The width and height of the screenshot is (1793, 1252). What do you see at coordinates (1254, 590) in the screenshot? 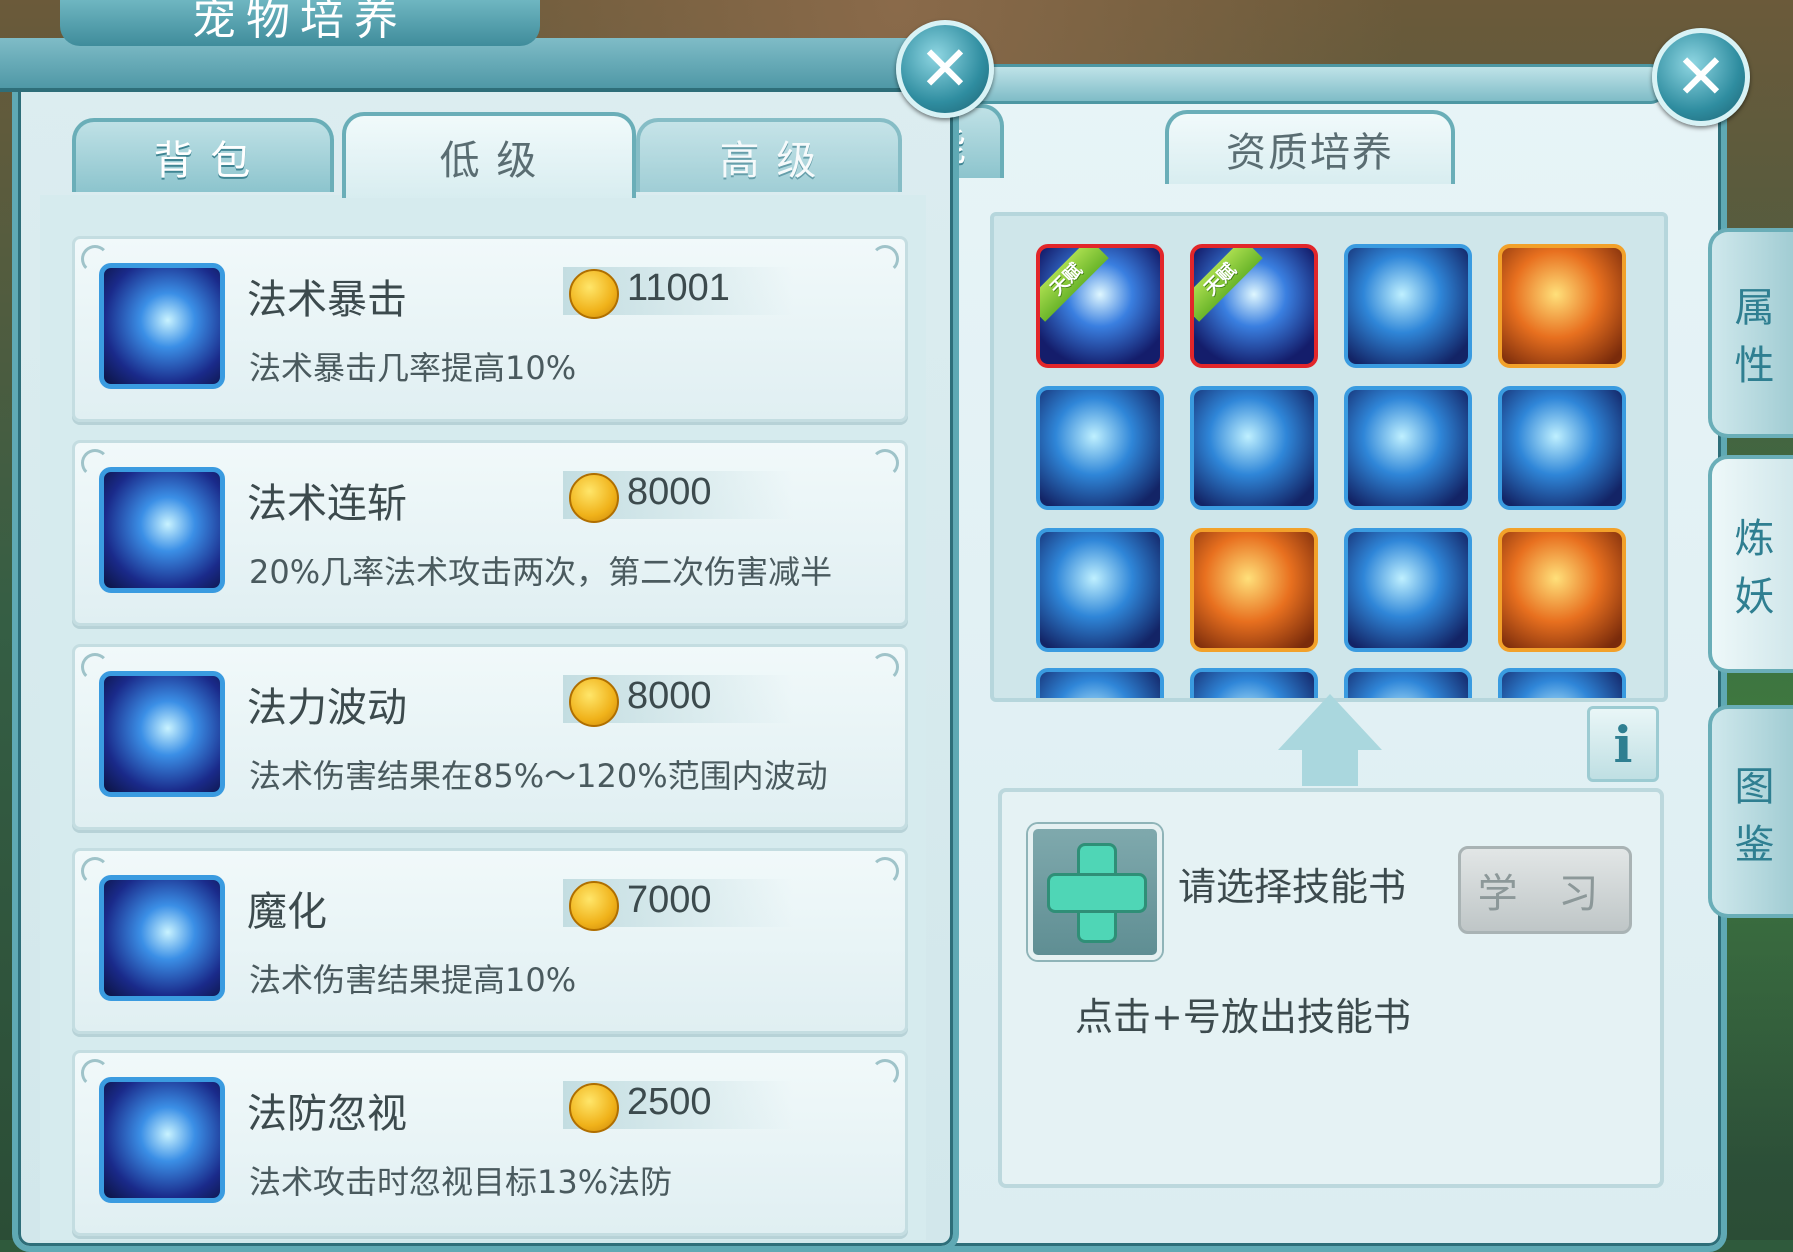
I see `swift-boot-icon` at bounding box center [1254, 590].